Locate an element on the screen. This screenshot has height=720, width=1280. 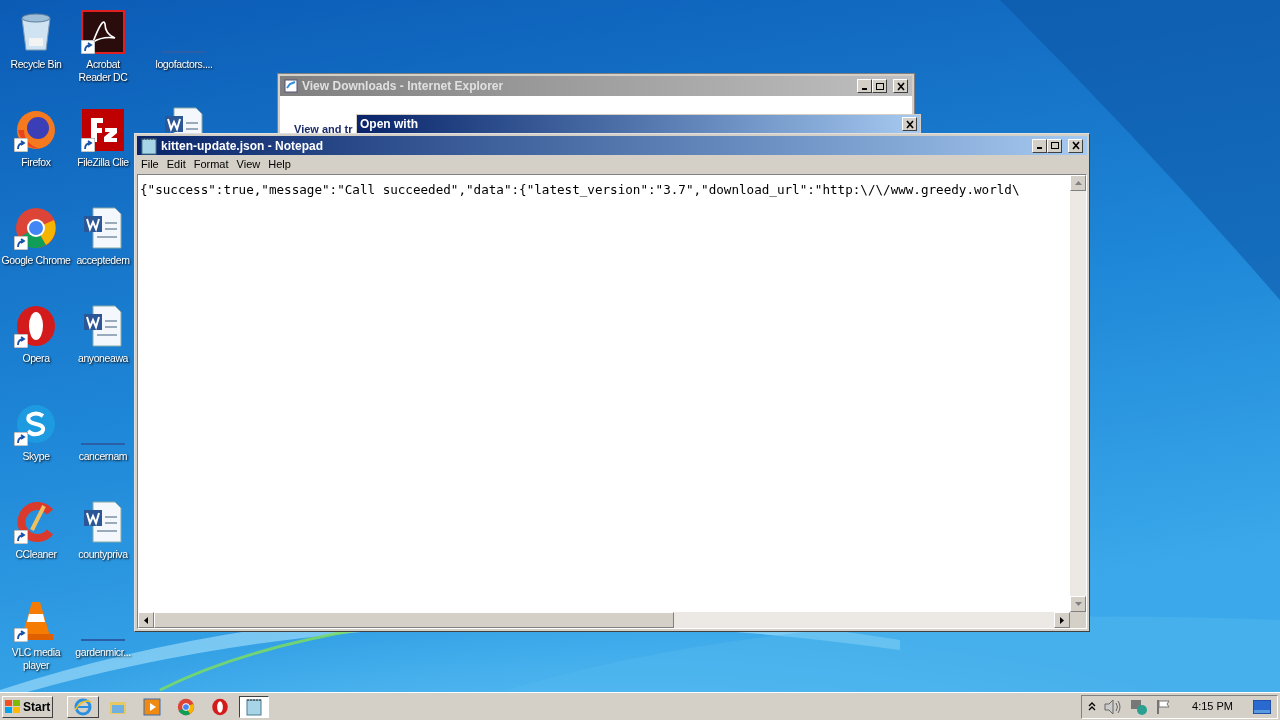
desktop-icon-label: acceptedem is located at coordinates (103, 260).